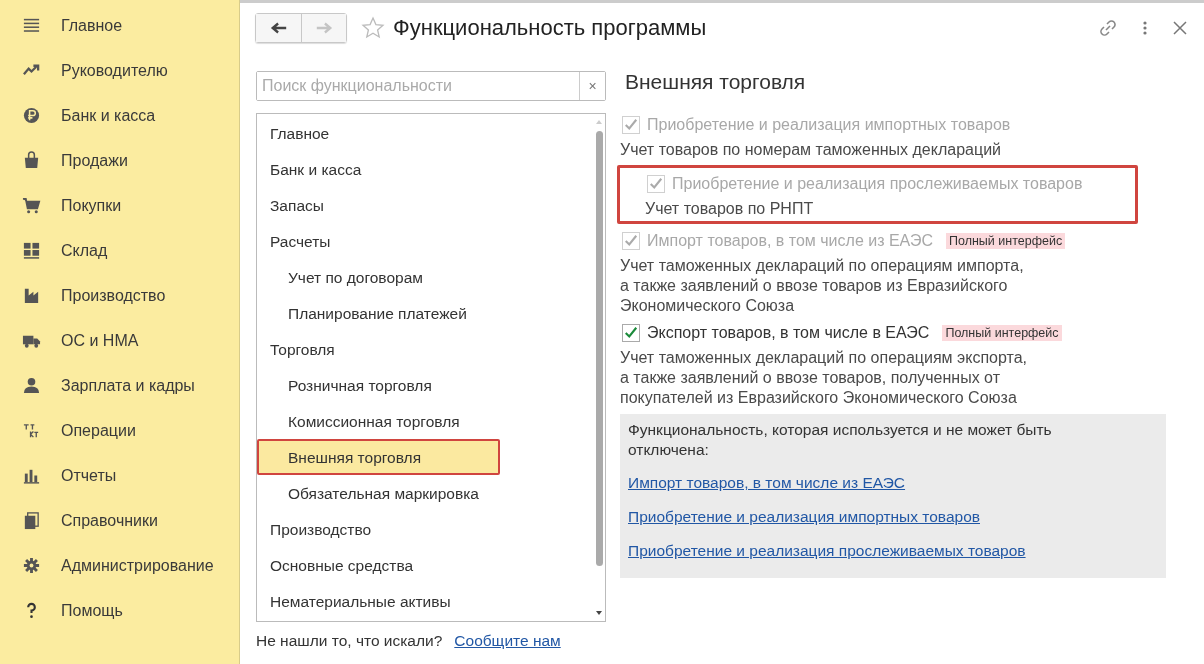 This screenshot has width=1204, height=664. I want to click on sidebar-item: Отчеты, so click(119, 475).